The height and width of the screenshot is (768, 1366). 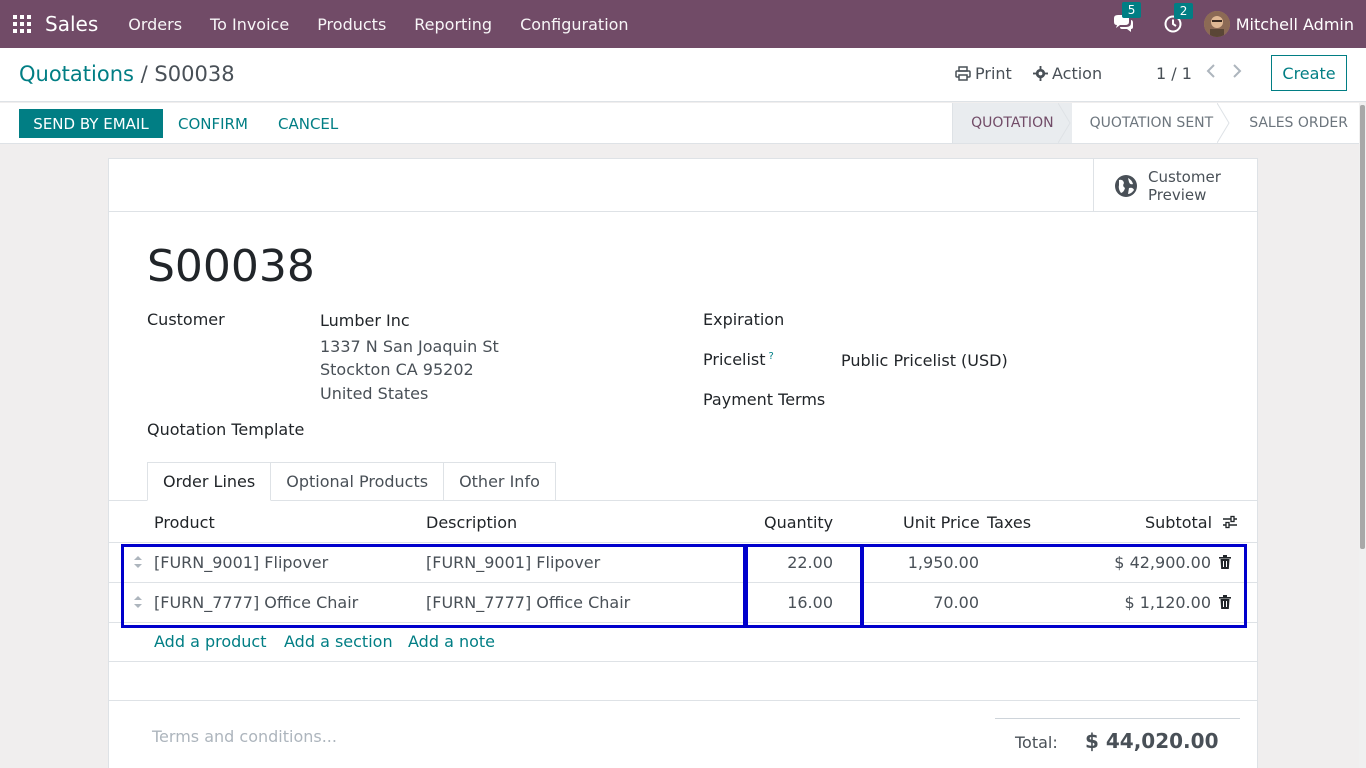 What do you see at coordinates (1064, 123) in the screenshot?
I see `stage-arrow-icon` at bounding box center [1064, 123].